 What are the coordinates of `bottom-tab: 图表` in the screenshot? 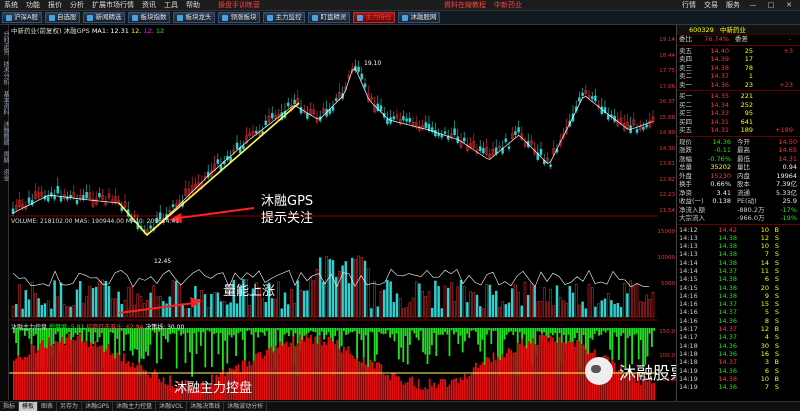 It's located at (48, 406).